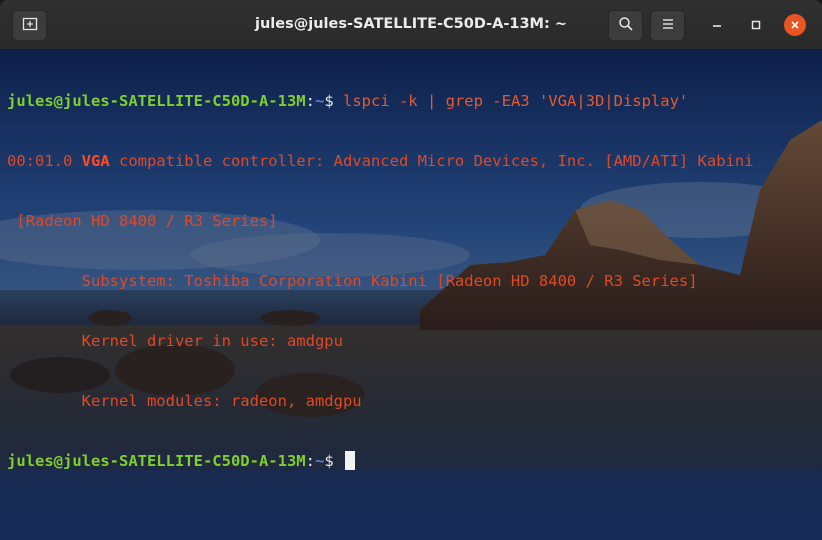 This screenshot has width=822, height=540. I want to click on menu-button, so click(667, 25).